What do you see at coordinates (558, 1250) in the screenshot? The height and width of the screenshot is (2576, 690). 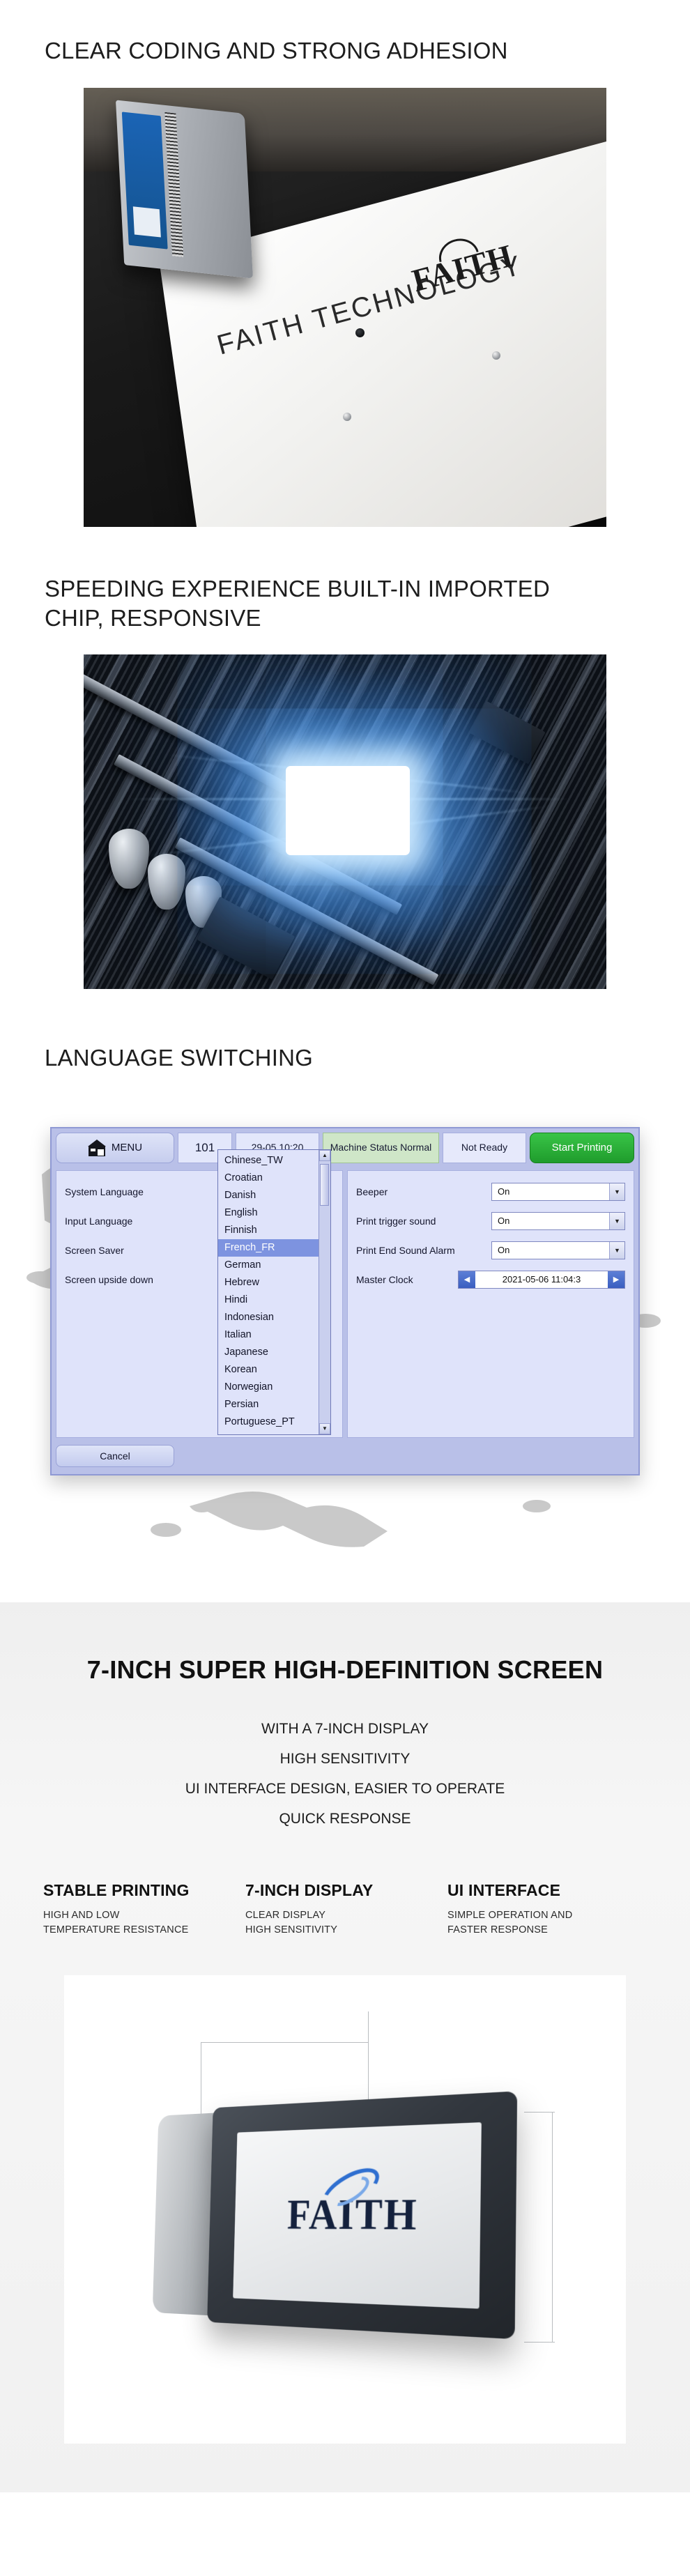 I see `print-end-alarm-select: On ▼` at bounding box center [558, 1250].